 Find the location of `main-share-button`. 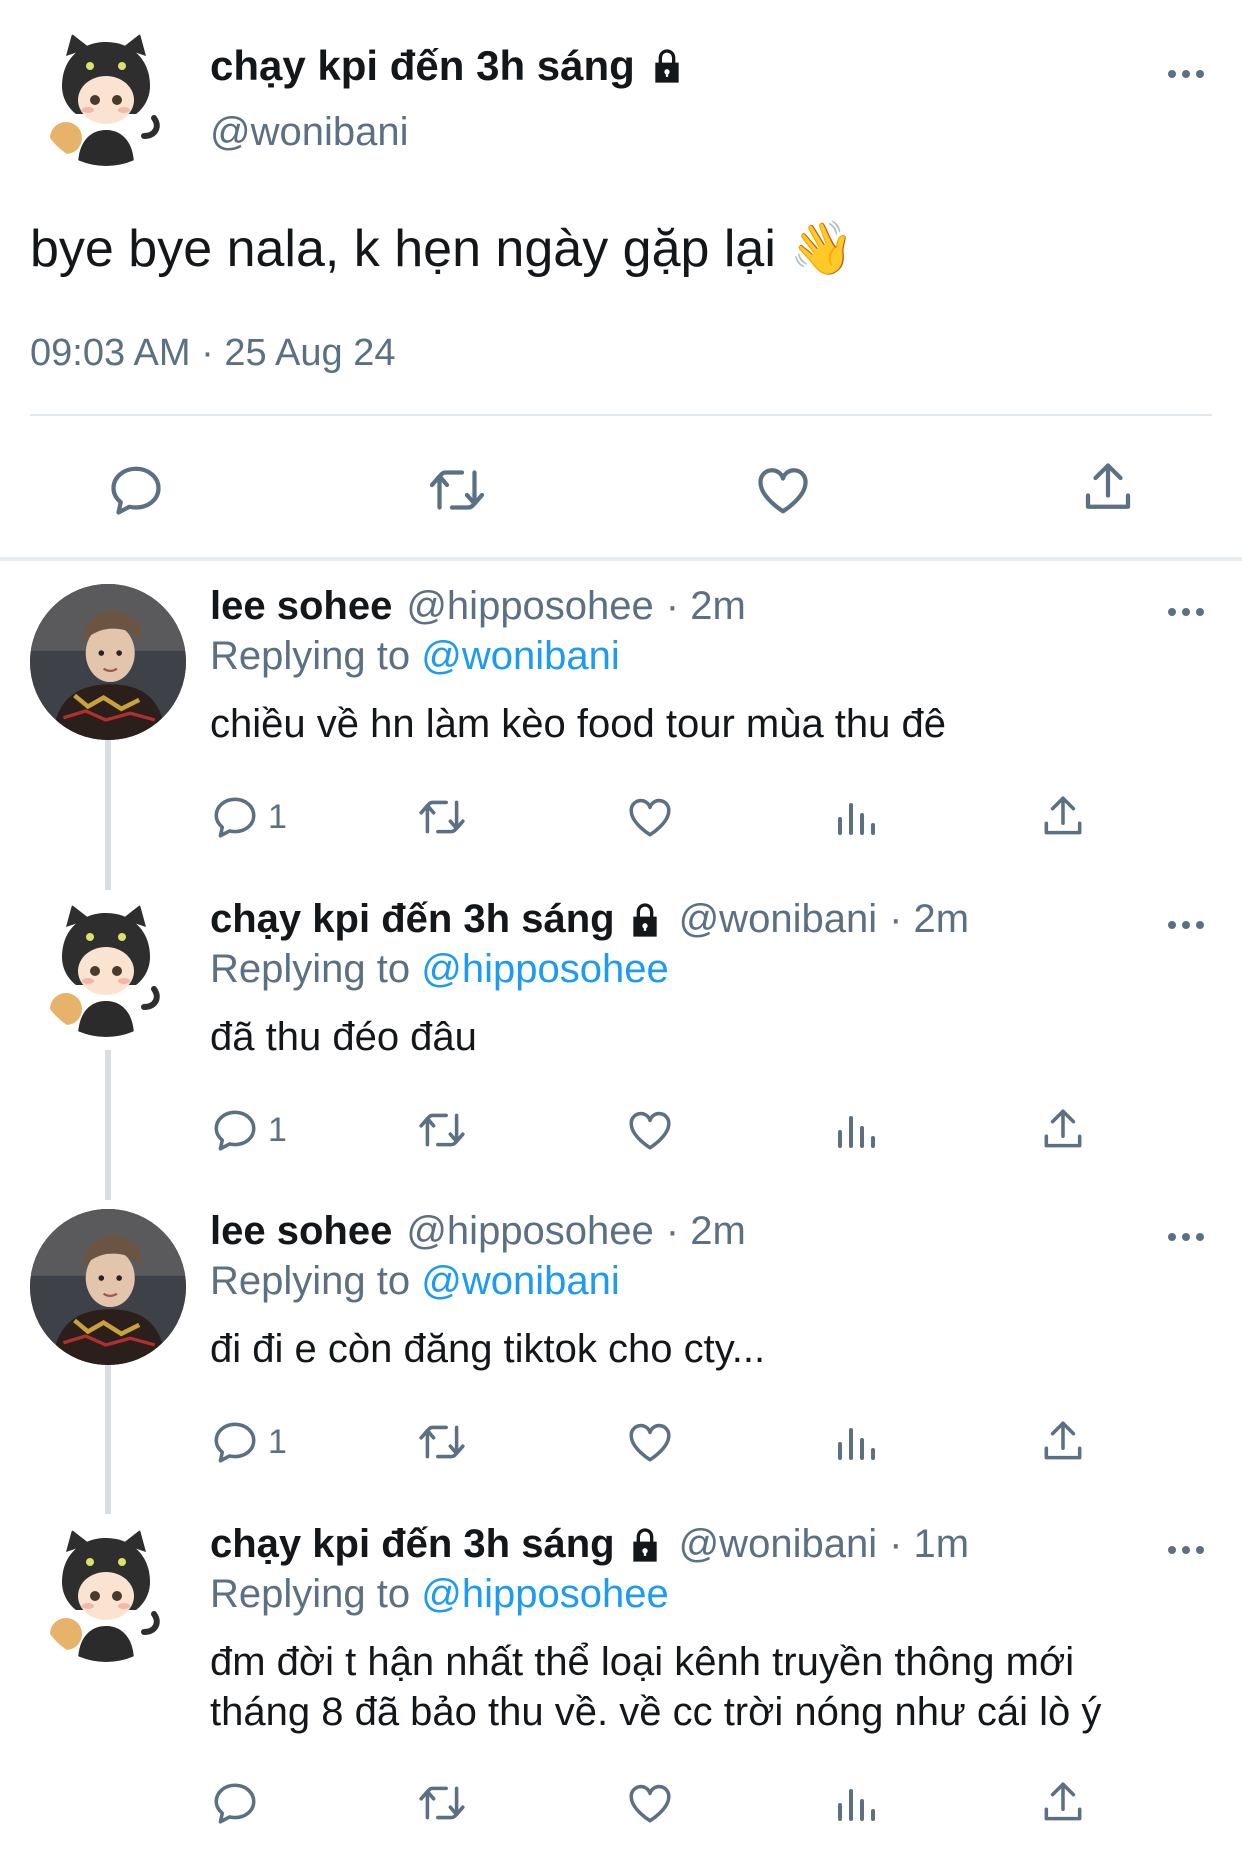

main-share-button is located at coordinates (1108, 488).